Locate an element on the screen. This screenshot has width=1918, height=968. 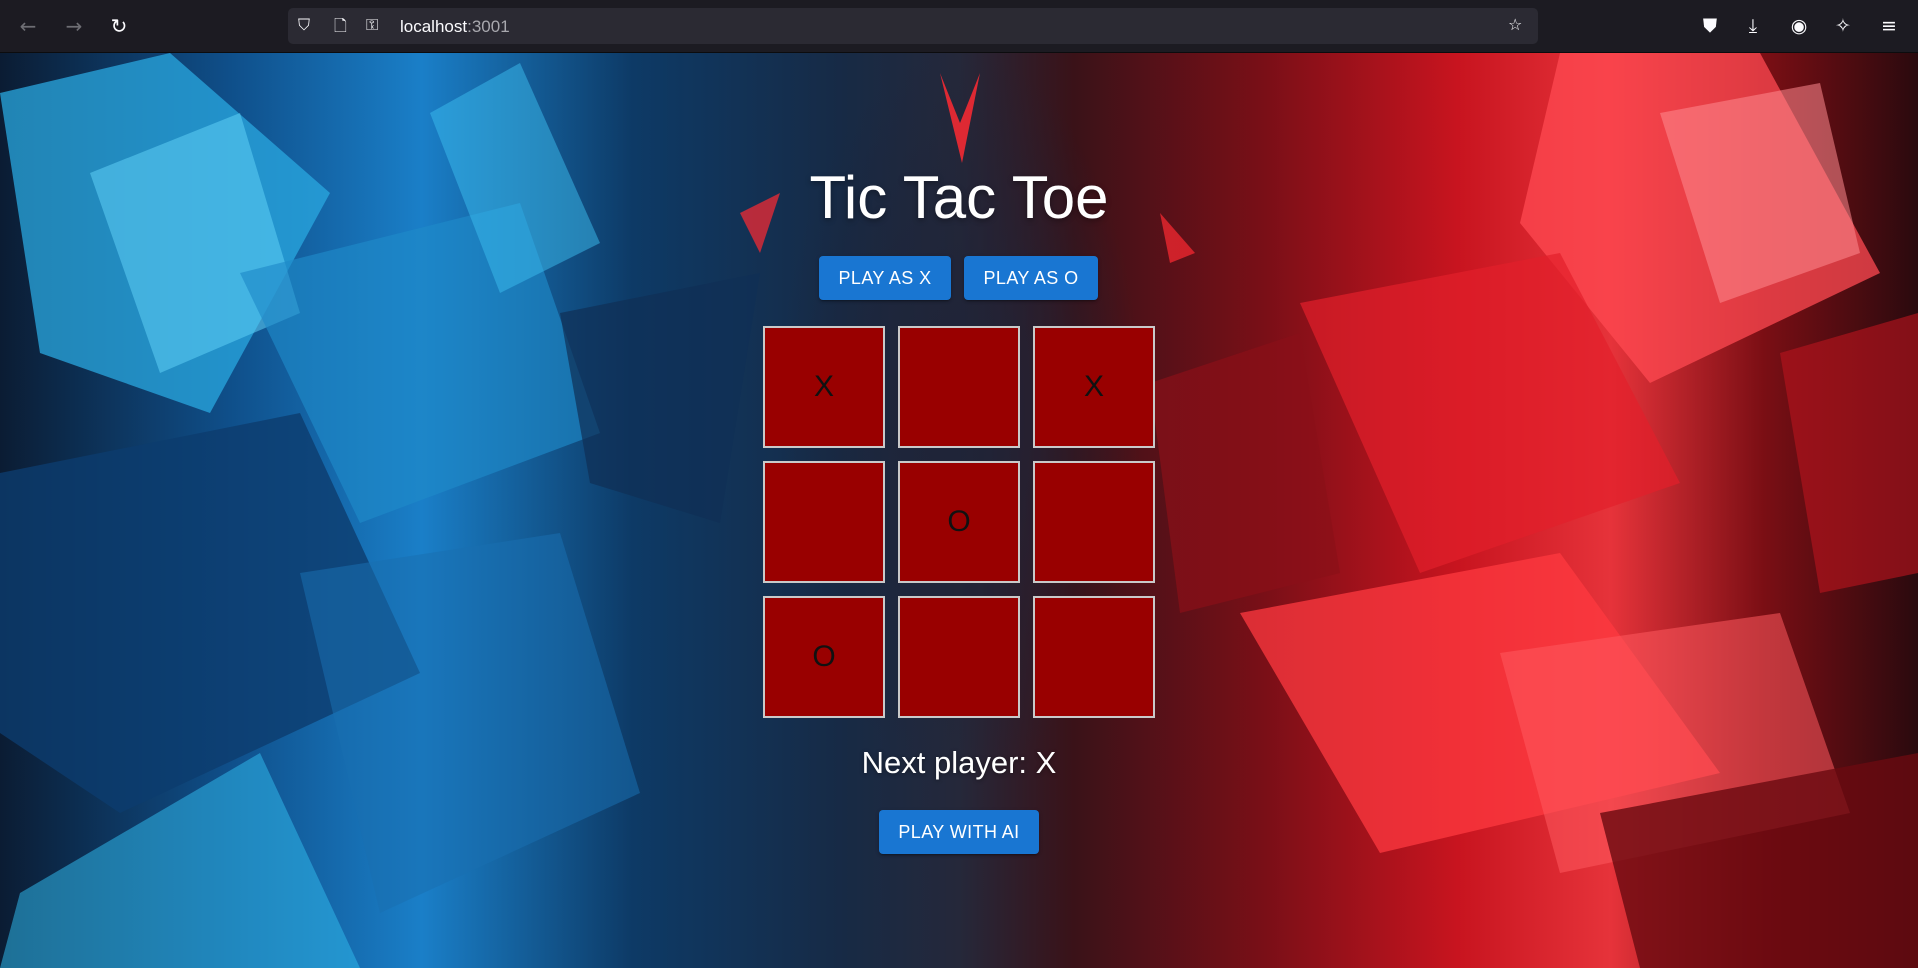
url-text: localhost:3001 is located at coordinates (455, 27).